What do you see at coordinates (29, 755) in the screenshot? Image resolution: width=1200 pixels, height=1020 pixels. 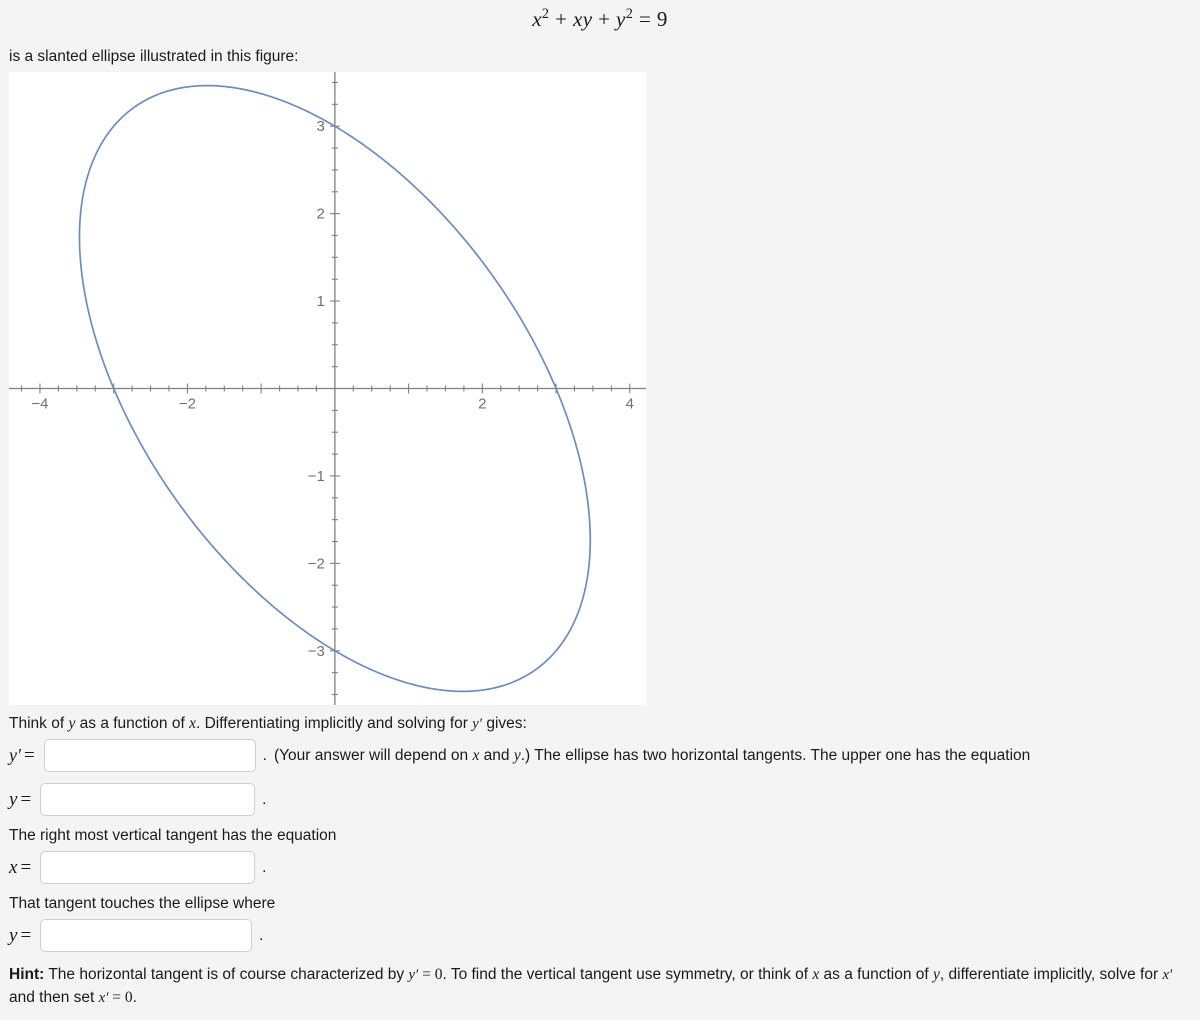 I see `yprime-label-equals: =` at bounding box center [29, 755].